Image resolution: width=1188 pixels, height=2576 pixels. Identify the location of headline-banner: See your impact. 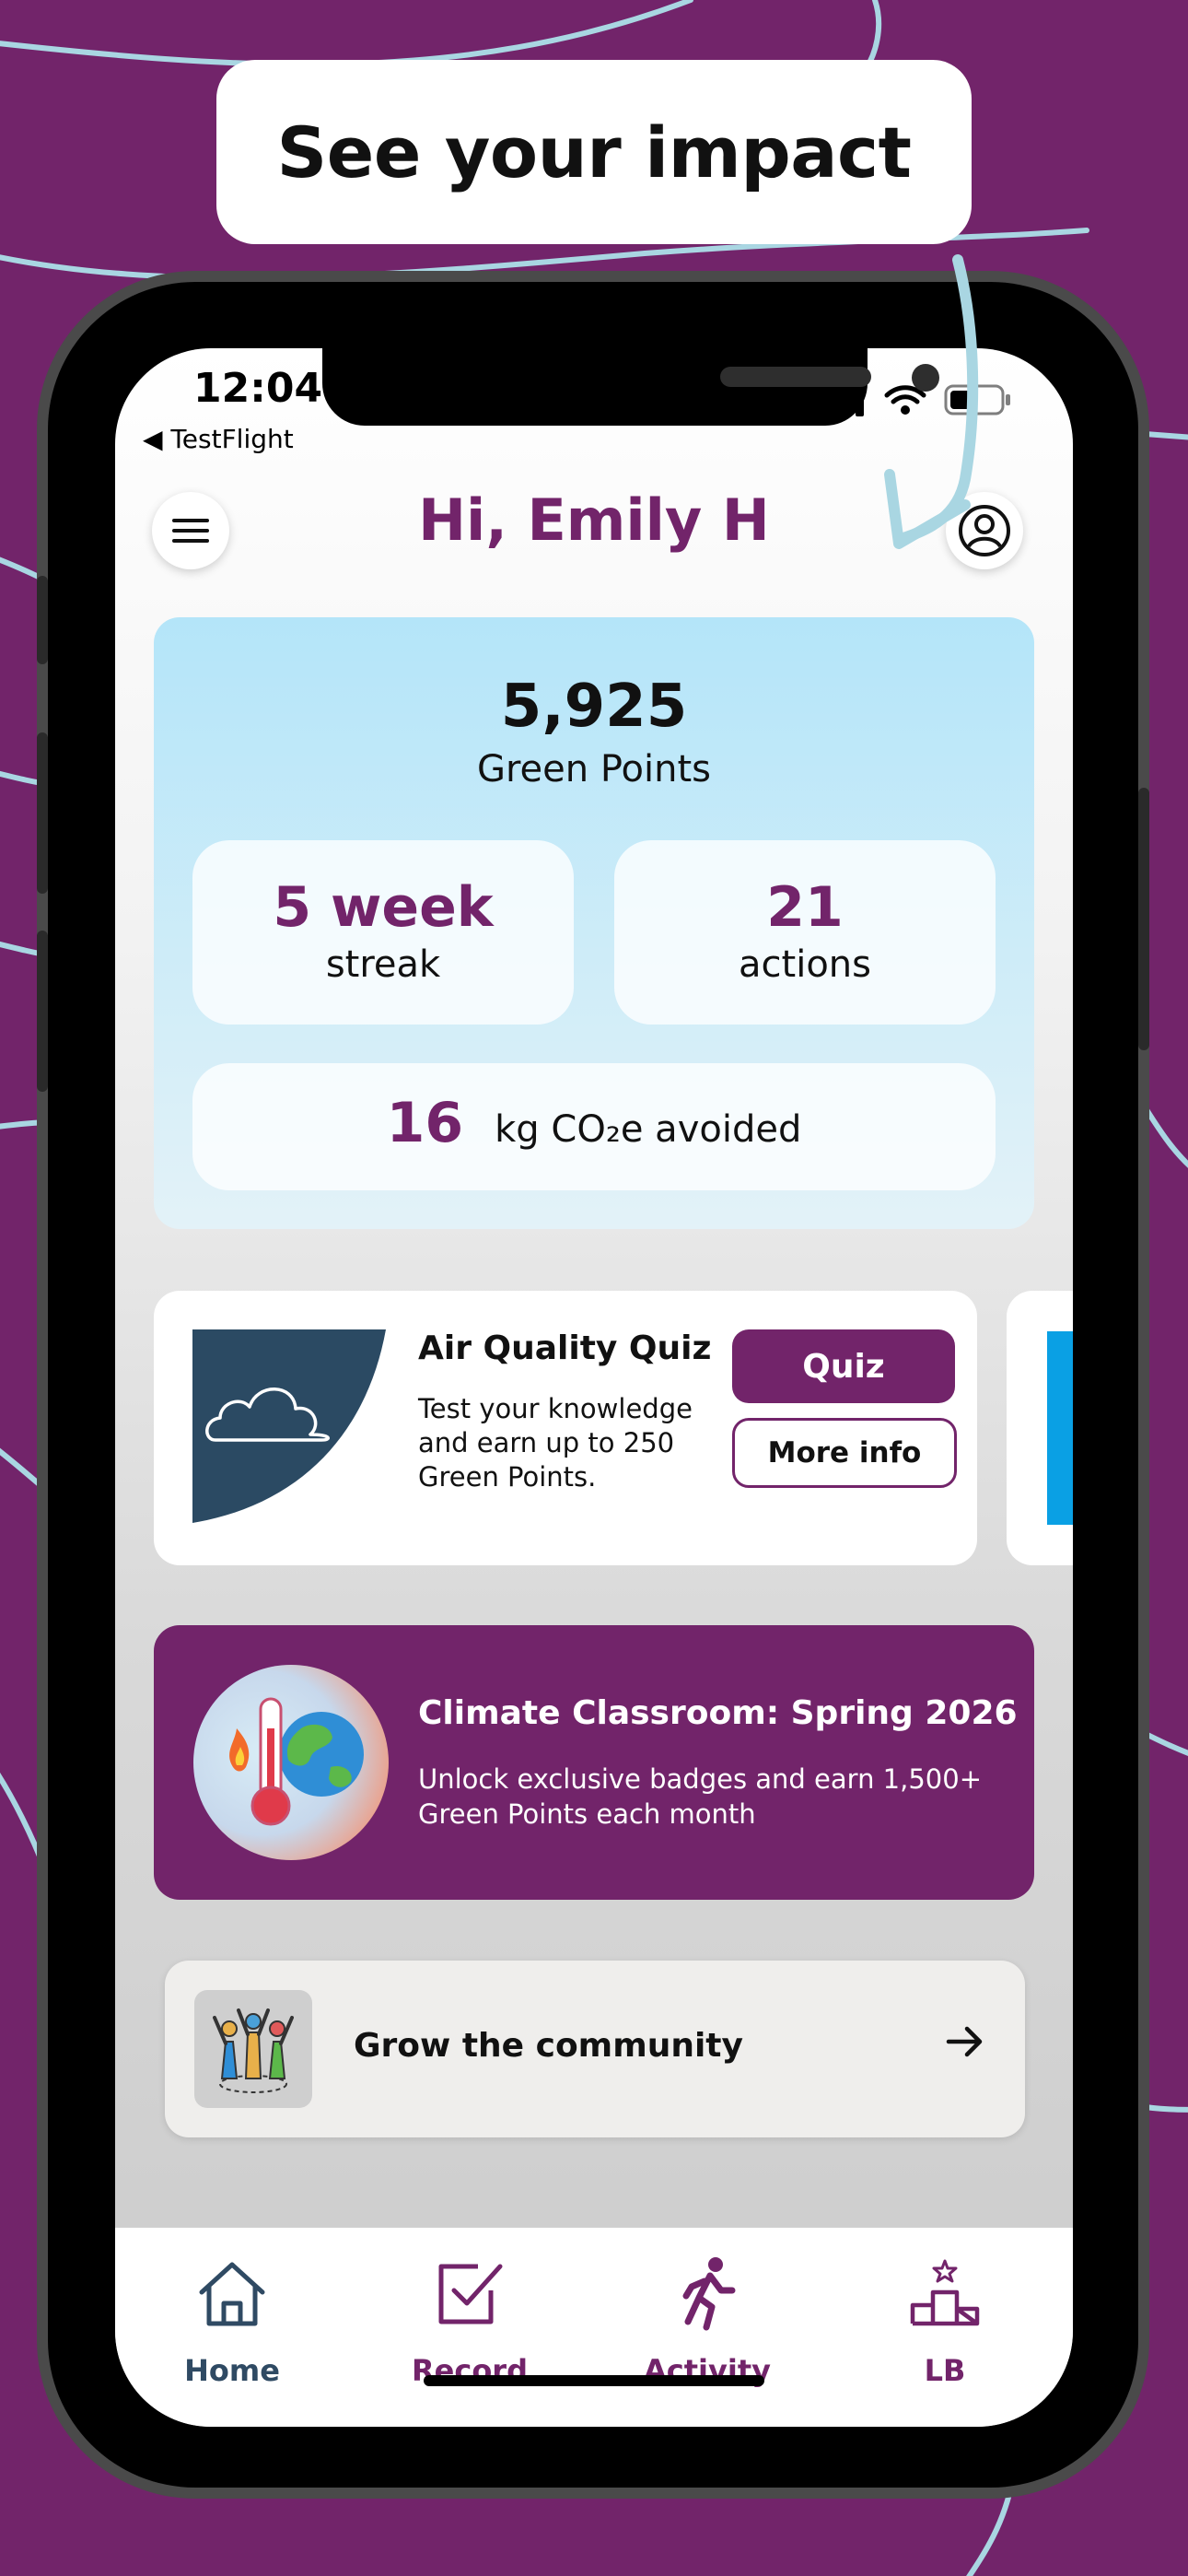
(594, 152).